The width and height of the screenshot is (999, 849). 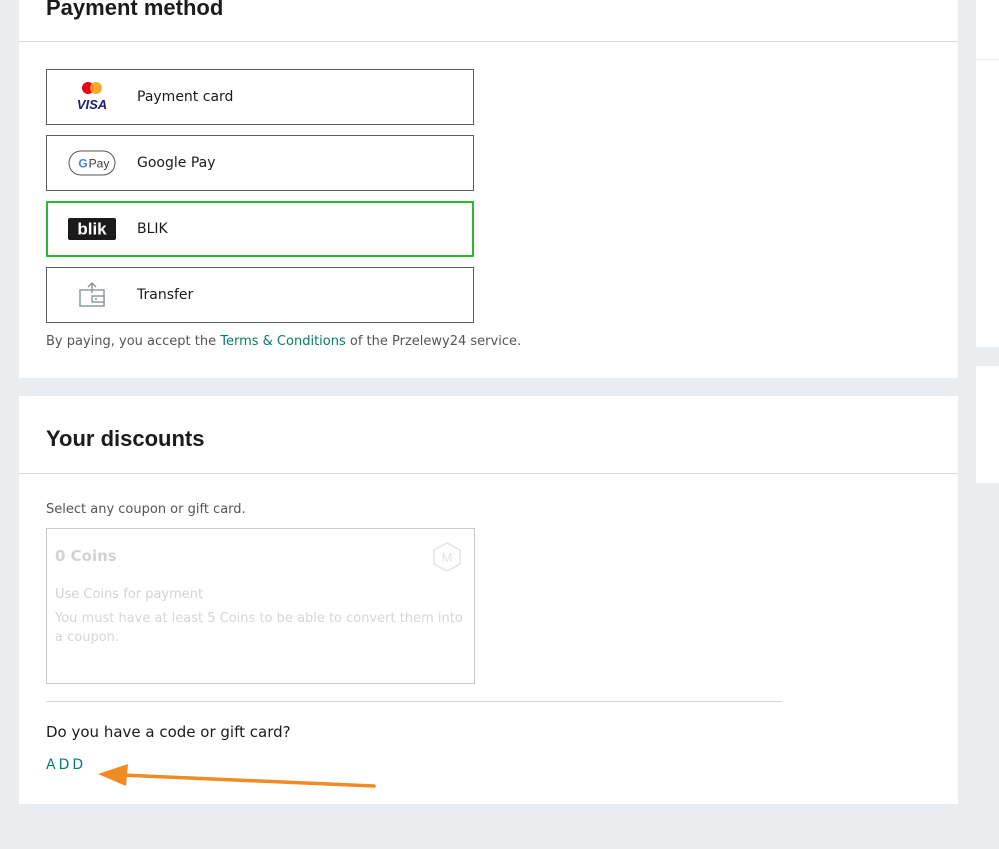 I want to click on blik-logo-text: blik, so click(x=92, y=229).